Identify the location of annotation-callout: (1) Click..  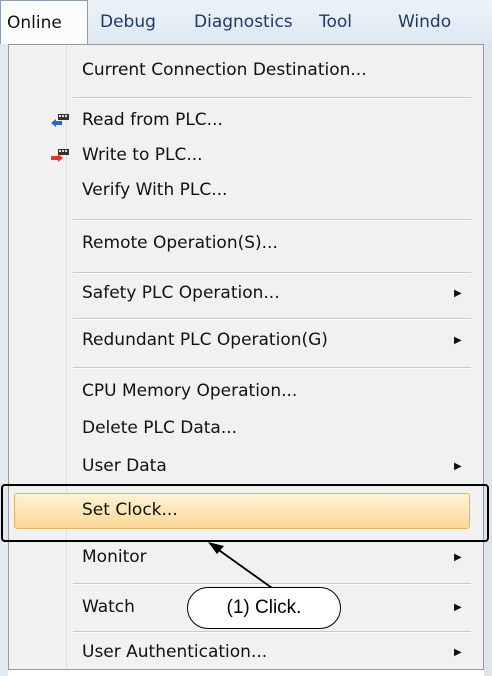
(264, 608).